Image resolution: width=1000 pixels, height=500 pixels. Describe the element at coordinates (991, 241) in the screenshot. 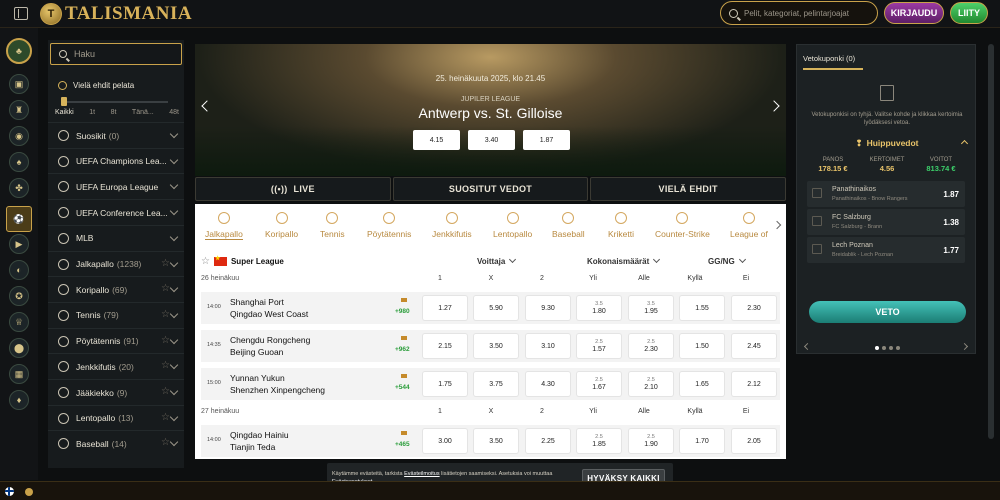

I see `page-scrollbar` at that location.